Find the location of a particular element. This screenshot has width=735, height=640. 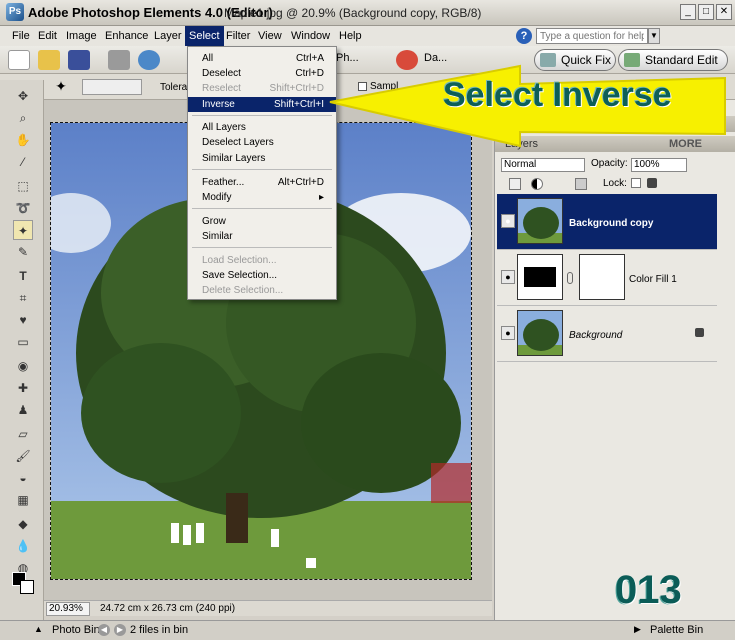

selection-brush-icon: ✎ is located at coordinates (23, 252).